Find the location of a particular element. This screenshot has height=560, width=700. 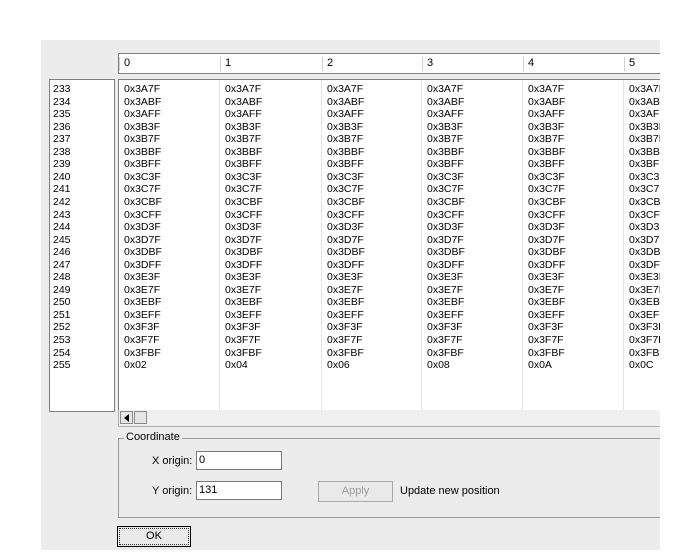

y-origin-input: 131 is located at coordinates (239, 490).